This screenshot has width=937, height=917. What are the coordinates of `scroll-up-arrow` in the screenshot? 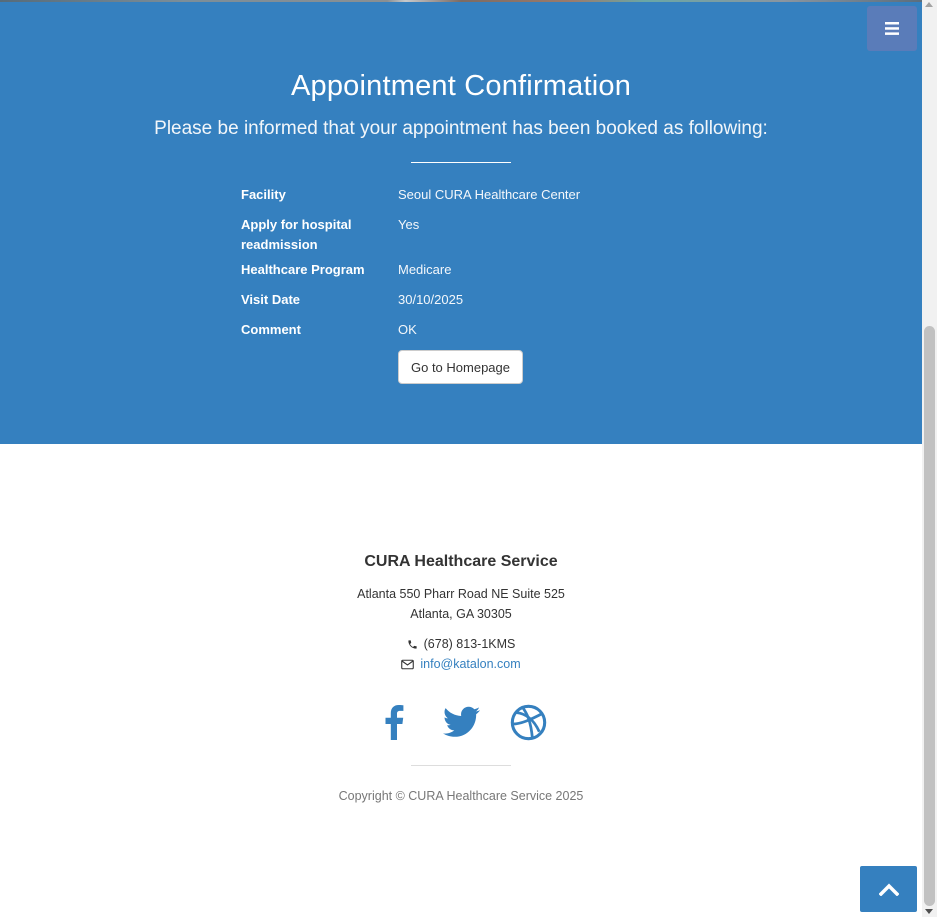 It's located at (929, 4).